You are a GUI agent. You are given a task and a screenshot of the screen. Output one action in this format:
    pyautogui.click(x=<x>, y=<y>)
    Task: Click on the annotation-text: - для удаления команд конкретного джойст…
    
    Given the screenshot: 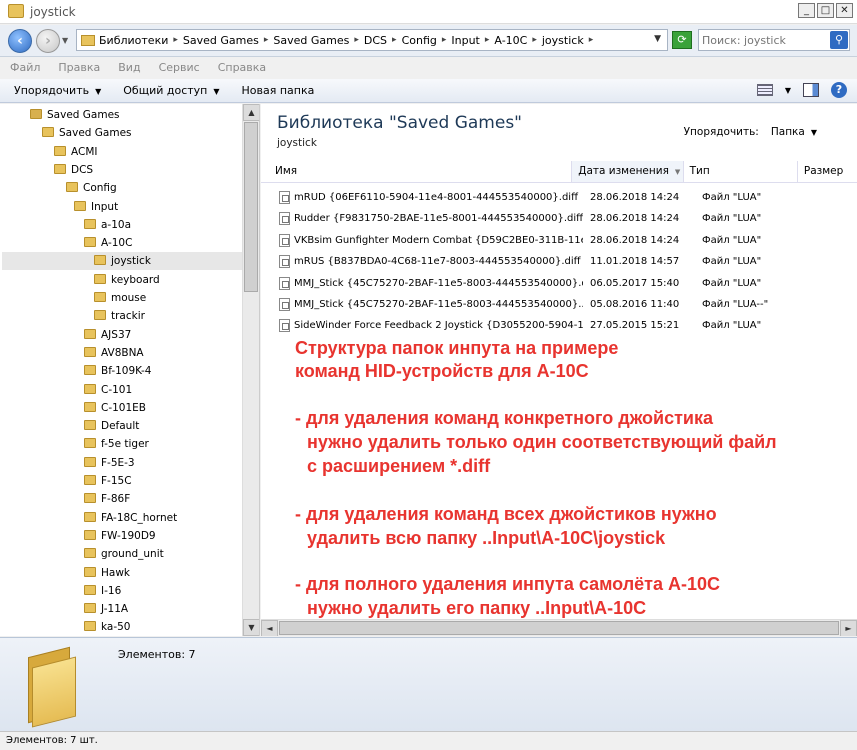 What is the action you would take?
    pyautogui.click(x=504, y=418)
    